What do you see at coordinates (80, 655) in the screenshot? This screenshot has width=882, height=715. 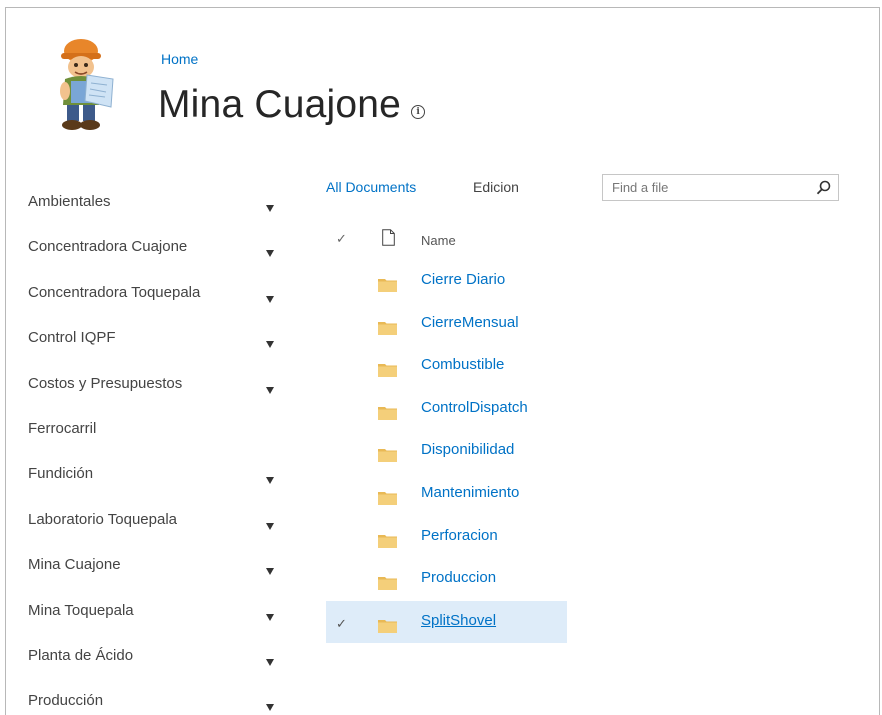 I see `nav-item-label: Planta de Ácido` at bounding box center [80, 655].